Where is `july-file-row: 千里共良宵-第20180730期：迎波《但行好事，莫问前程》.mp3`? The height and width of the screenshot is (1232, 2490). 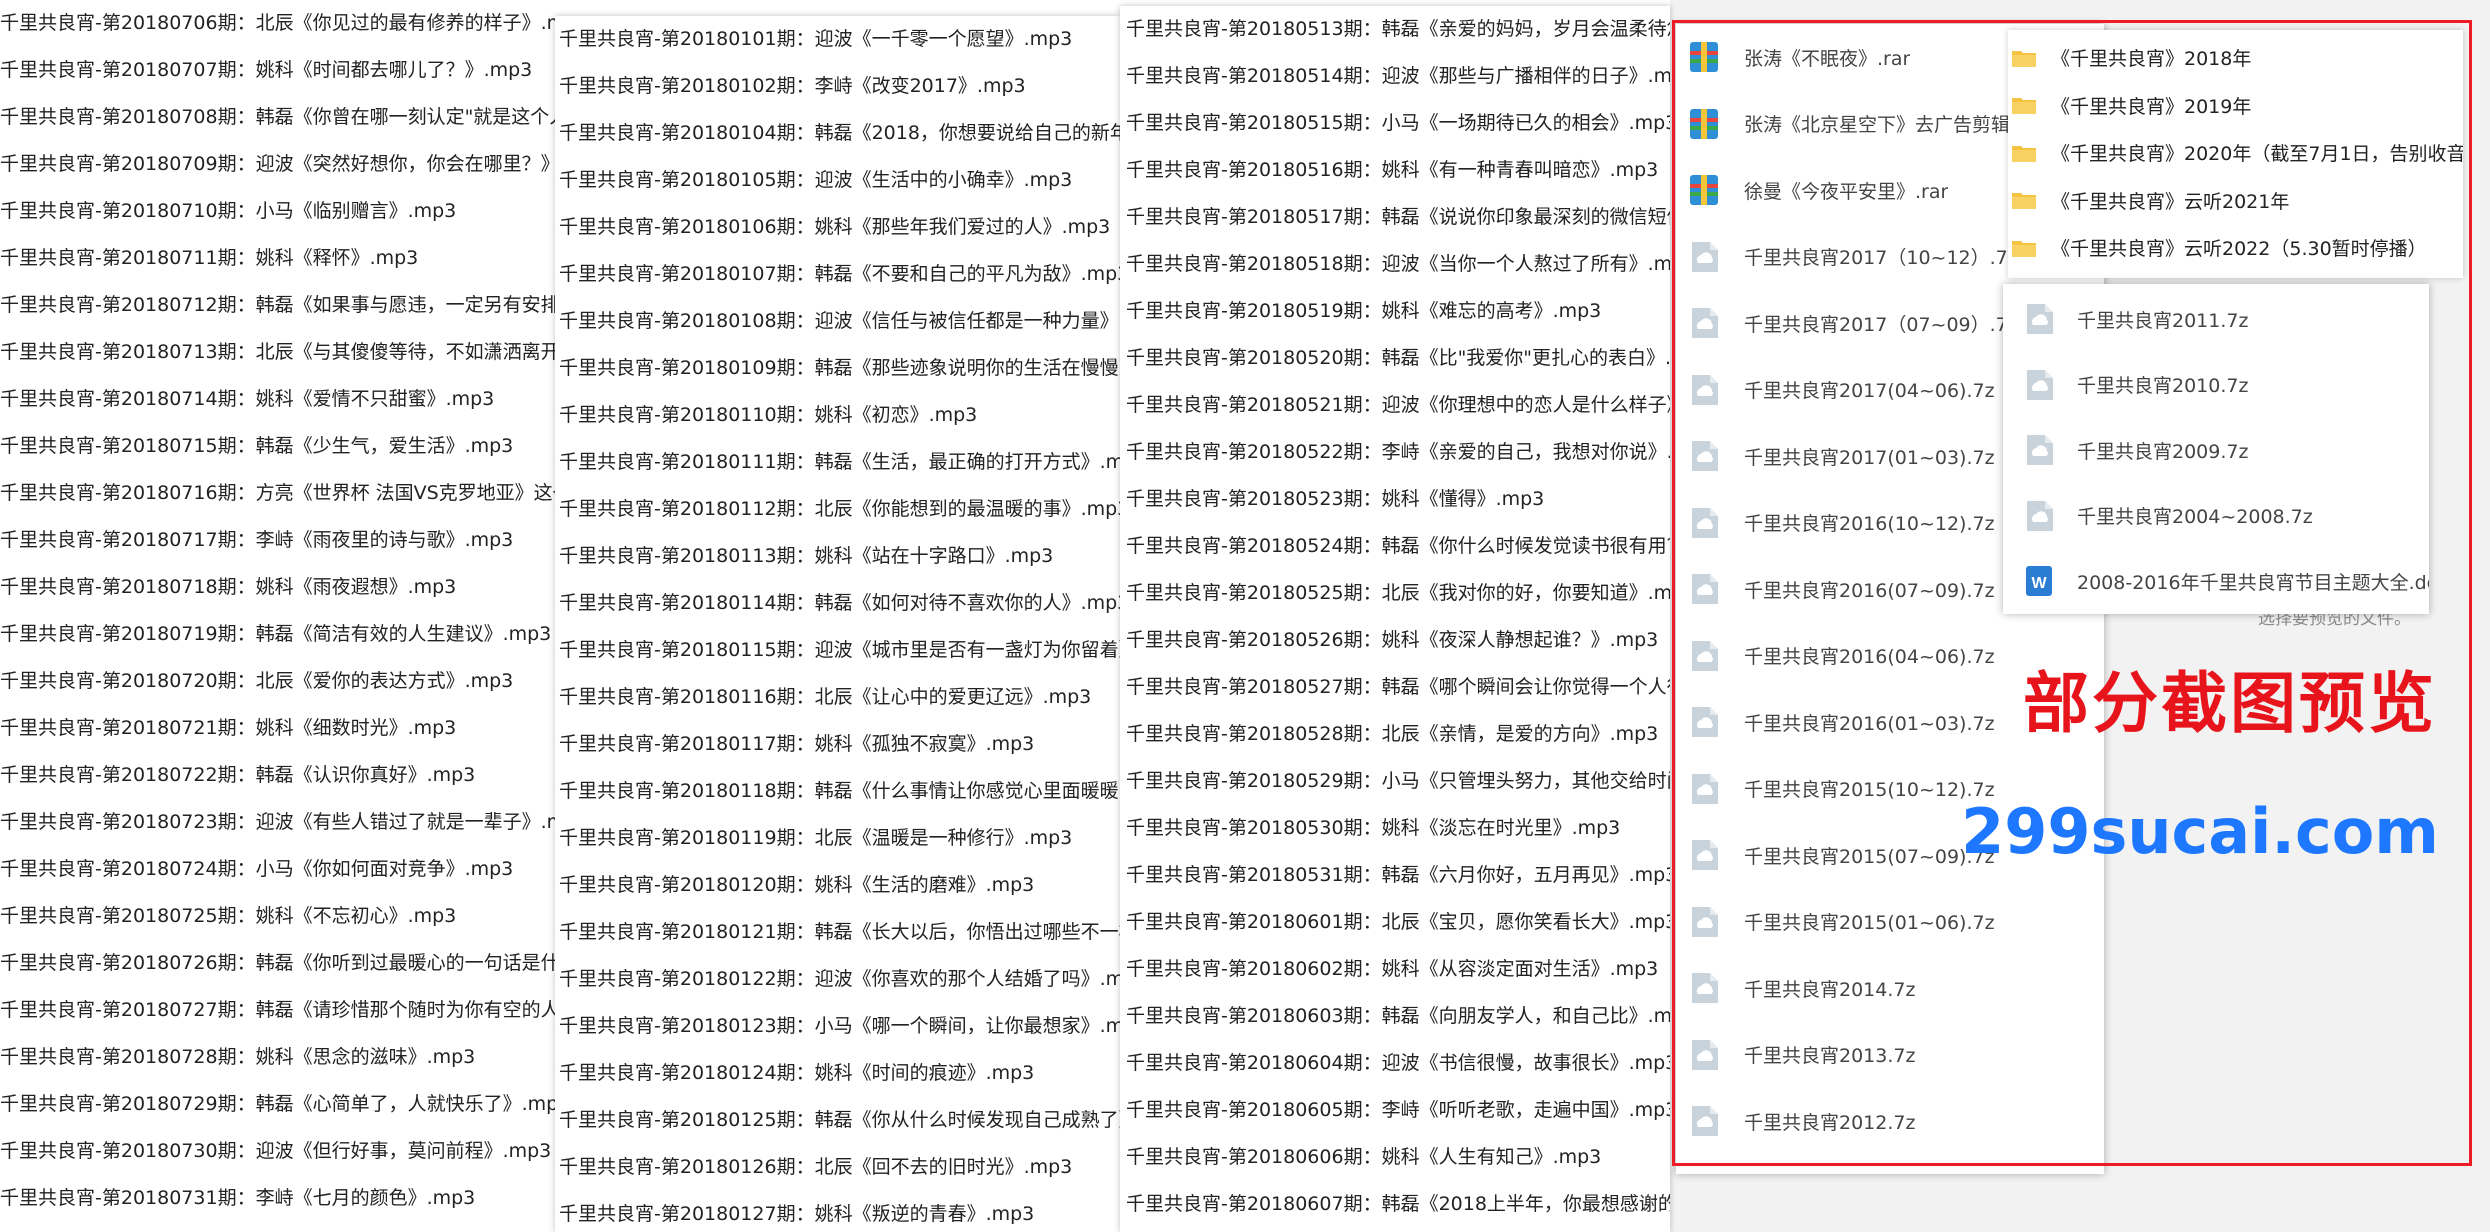 july-file-row: 千里共良宵-第20180730期：迎波《但行好事，莫问前程》.mp3 is located at coordinates (277, 1151).